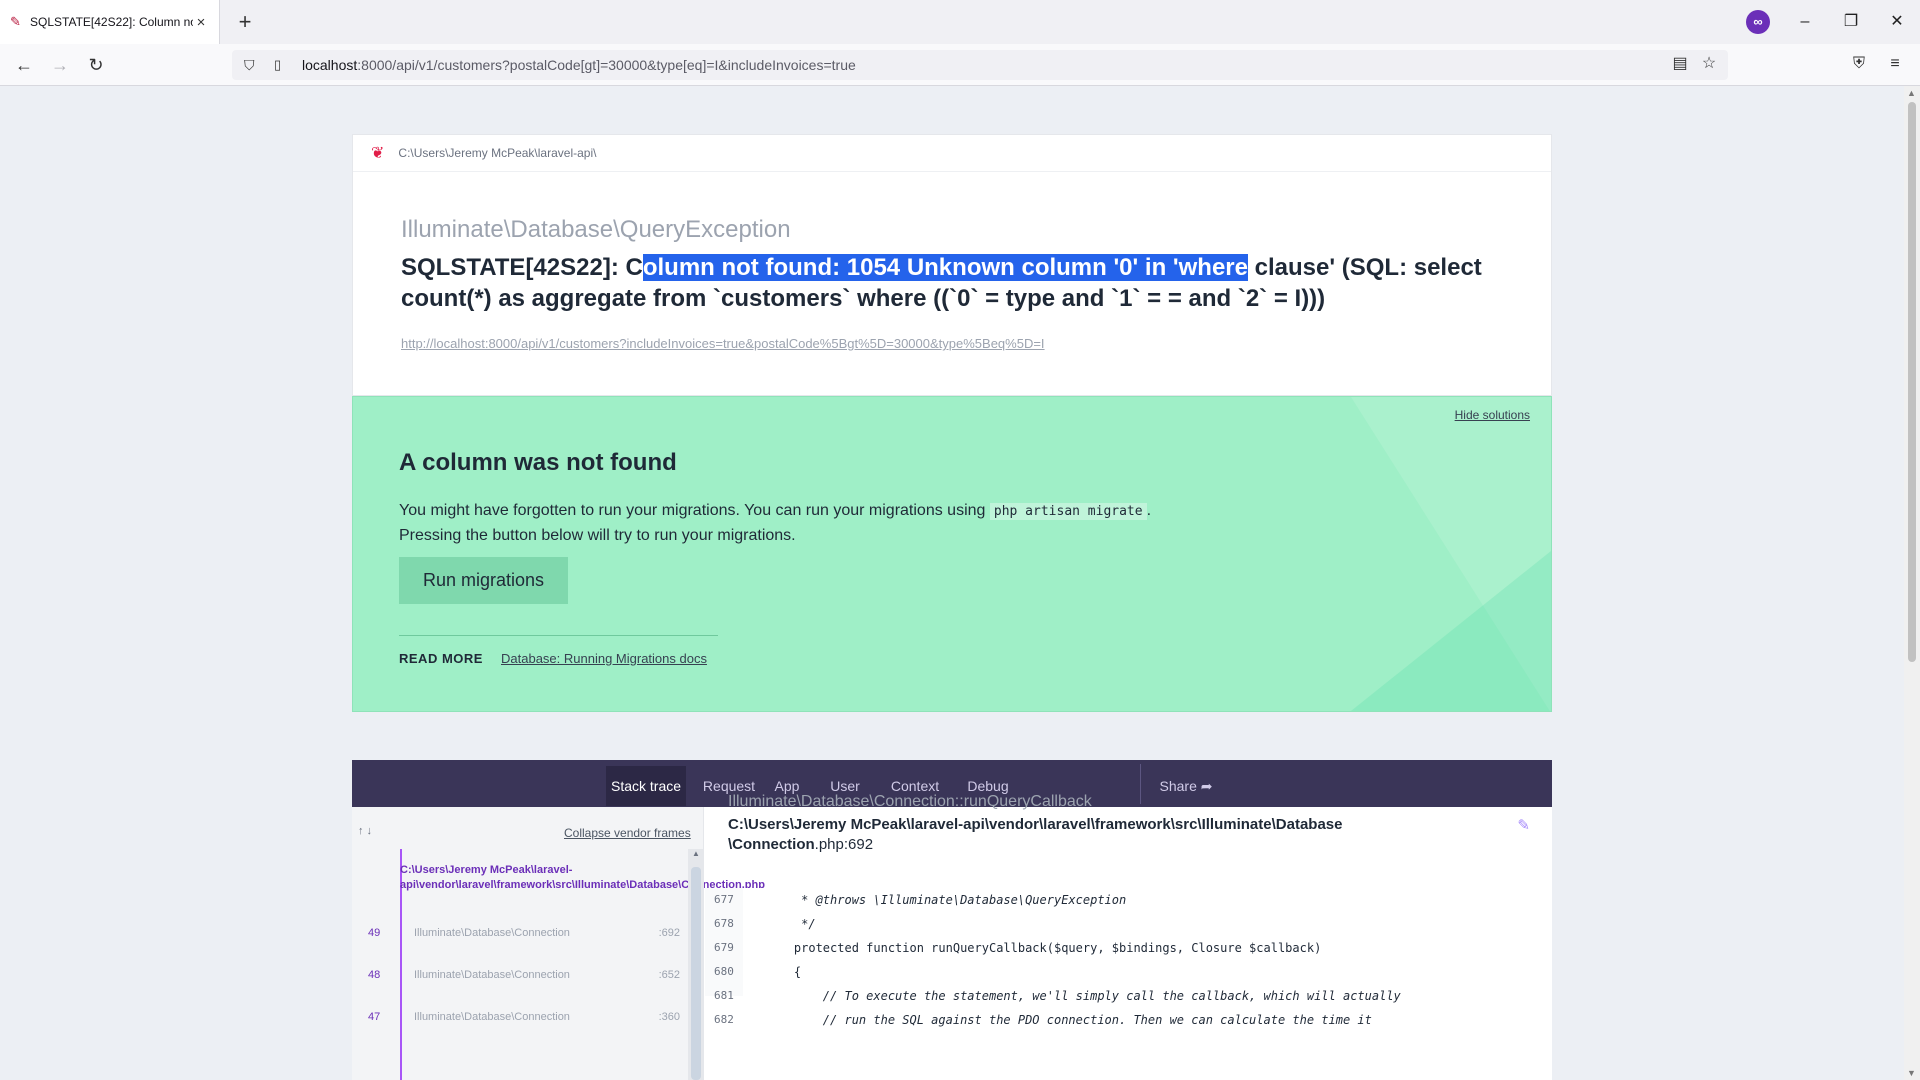  What do you see at coordinates (1068, 511) in the screenshot?
I see `artisan-command: php artisan migrate` at bounding box center [1068, 511].